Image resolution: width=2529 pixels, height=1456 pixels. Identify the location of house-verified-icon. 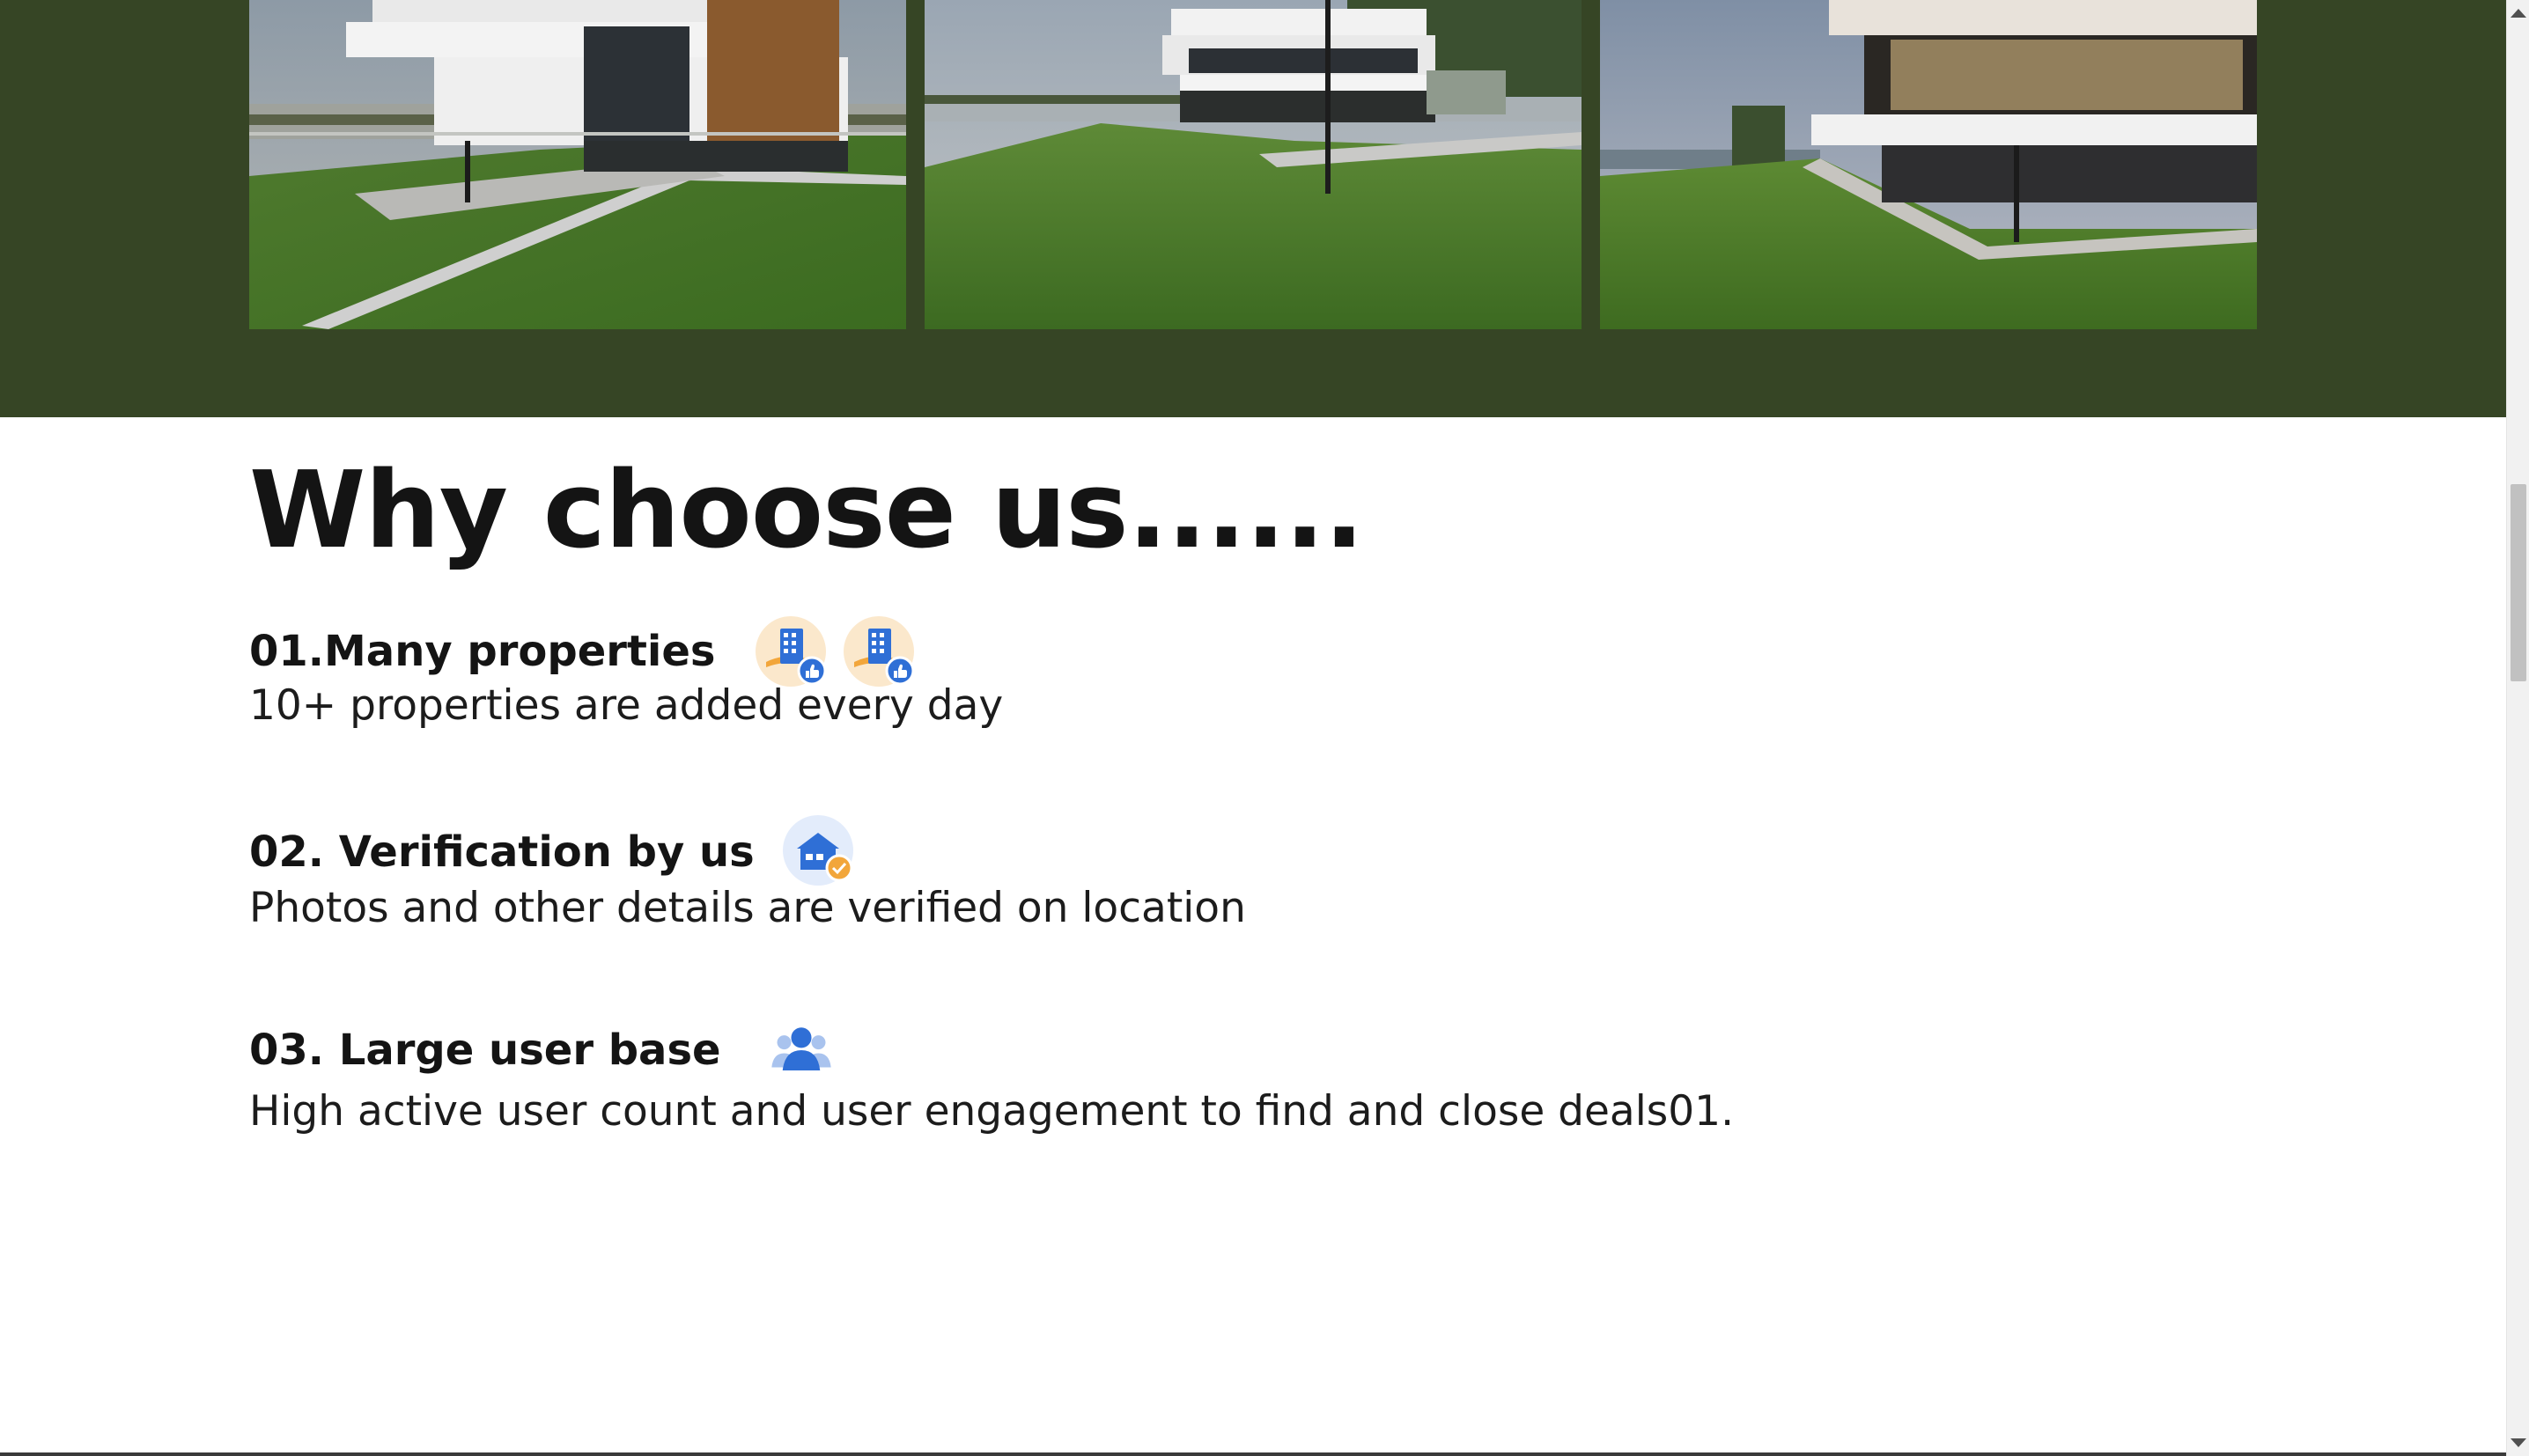
(820, 852).